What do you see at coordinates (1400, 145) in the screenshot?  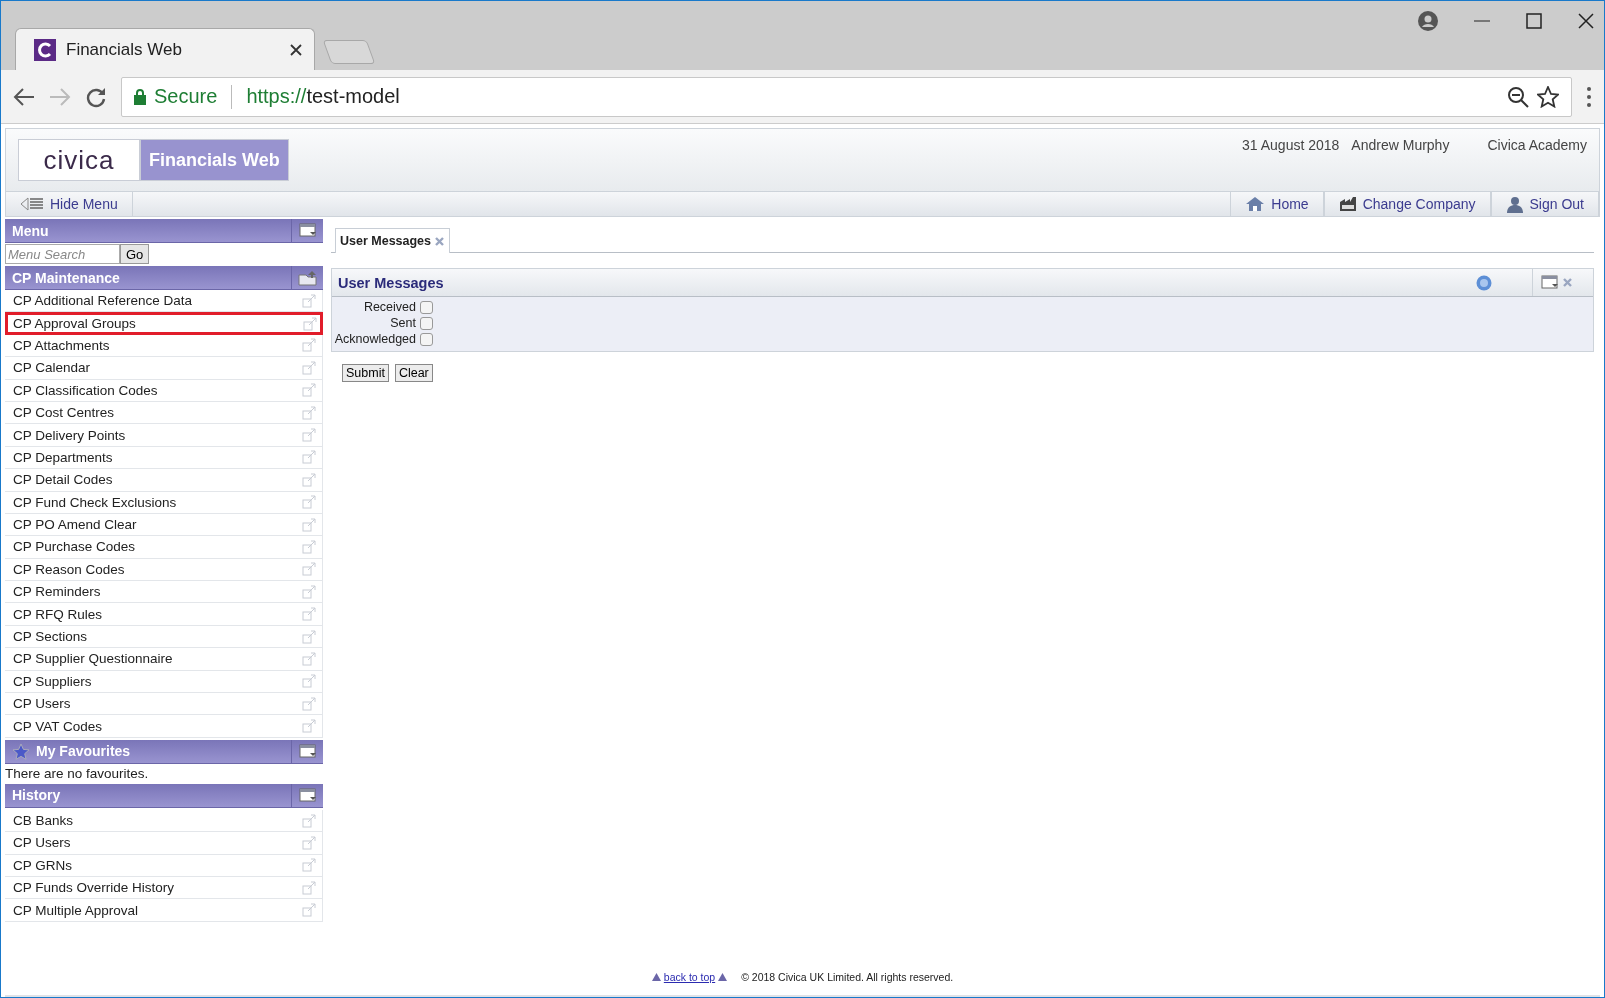 I see `user-name: Andrew Murphy` at bounding box center [1400, 145].